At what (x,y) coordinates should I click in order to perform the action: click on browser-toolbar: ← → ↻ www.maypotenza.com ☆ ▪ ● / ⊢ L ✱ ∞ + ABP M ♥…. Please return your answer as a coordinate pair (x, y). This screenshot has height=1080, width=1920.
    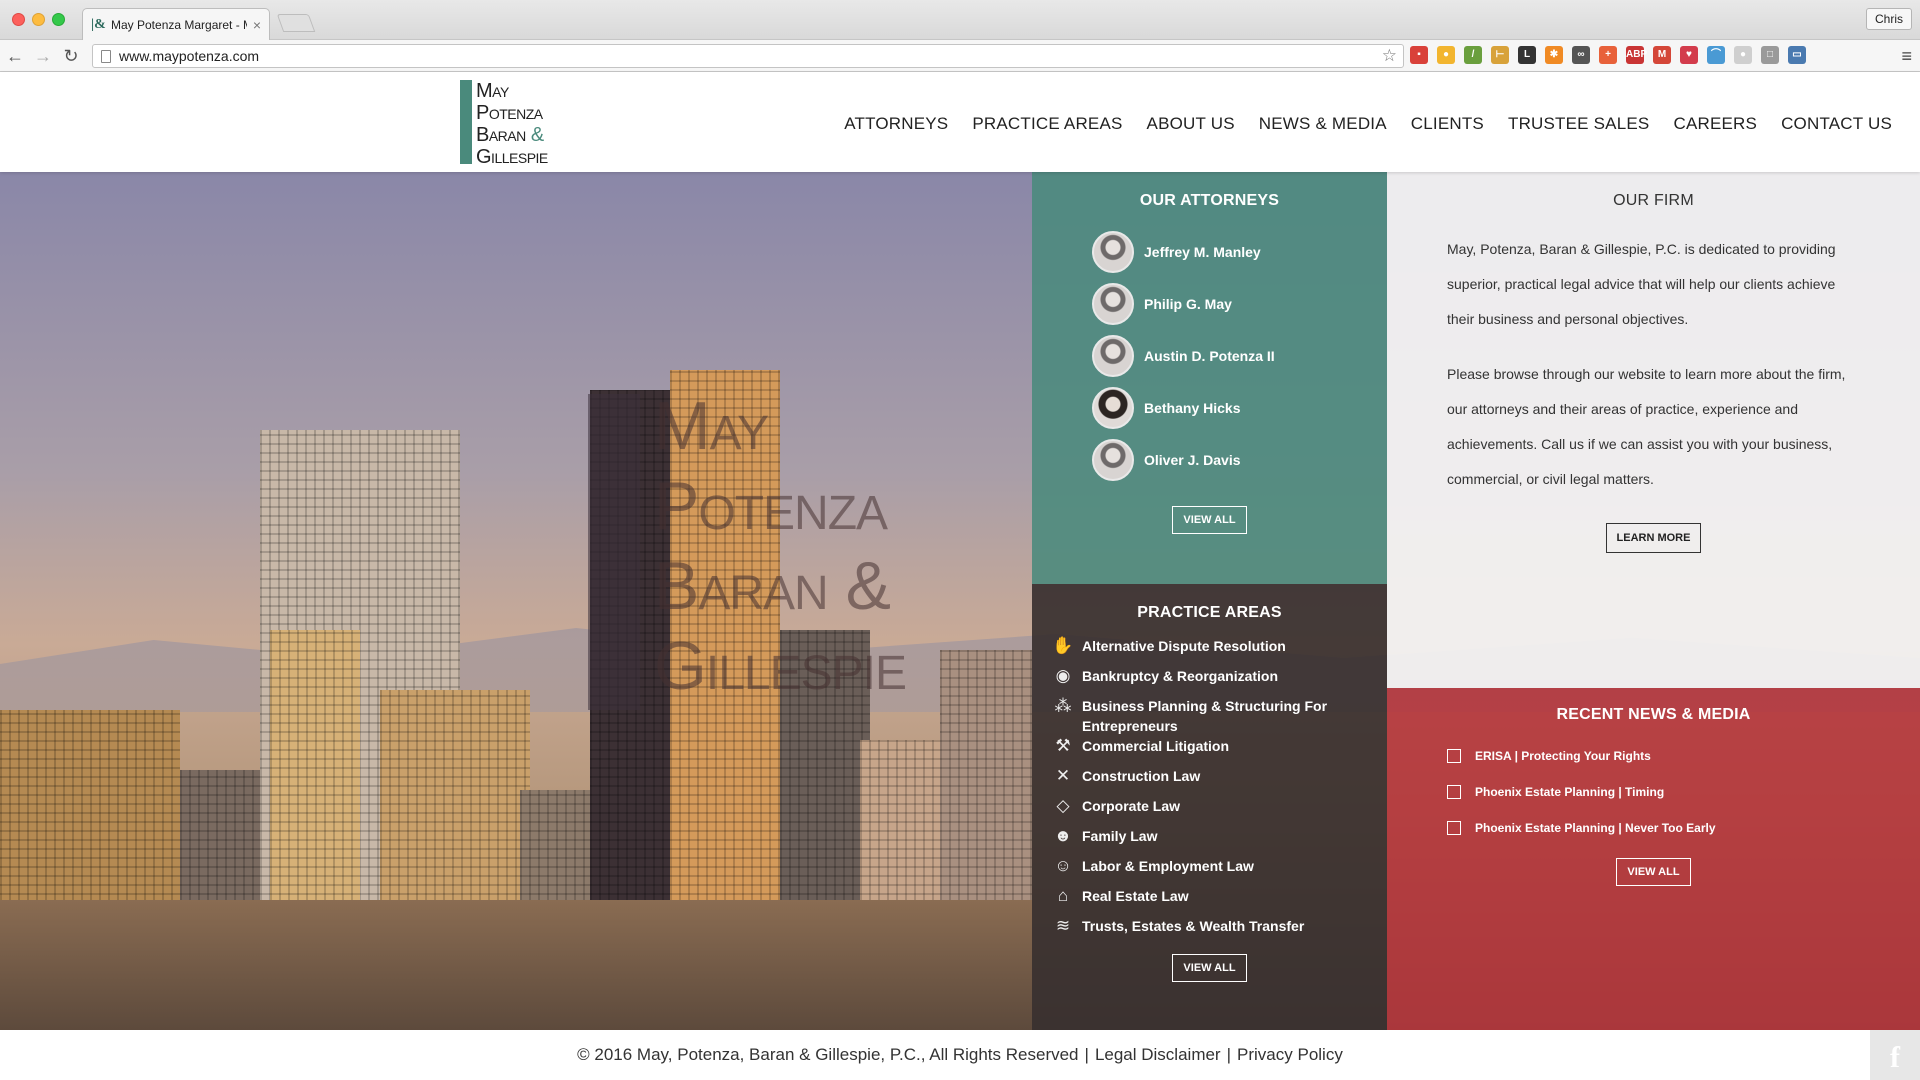
    Looking at the image, I should click on (960, 56).